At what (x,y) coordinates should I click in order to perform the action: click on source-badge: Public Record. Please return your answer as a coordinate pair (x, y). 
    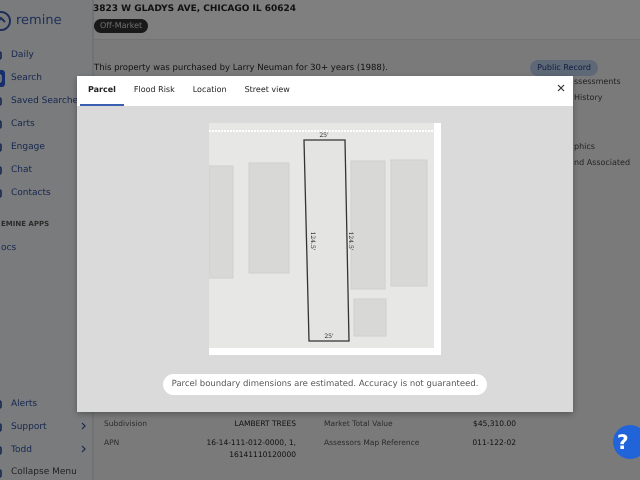
    Looking at the image, I should click on (564, 68).